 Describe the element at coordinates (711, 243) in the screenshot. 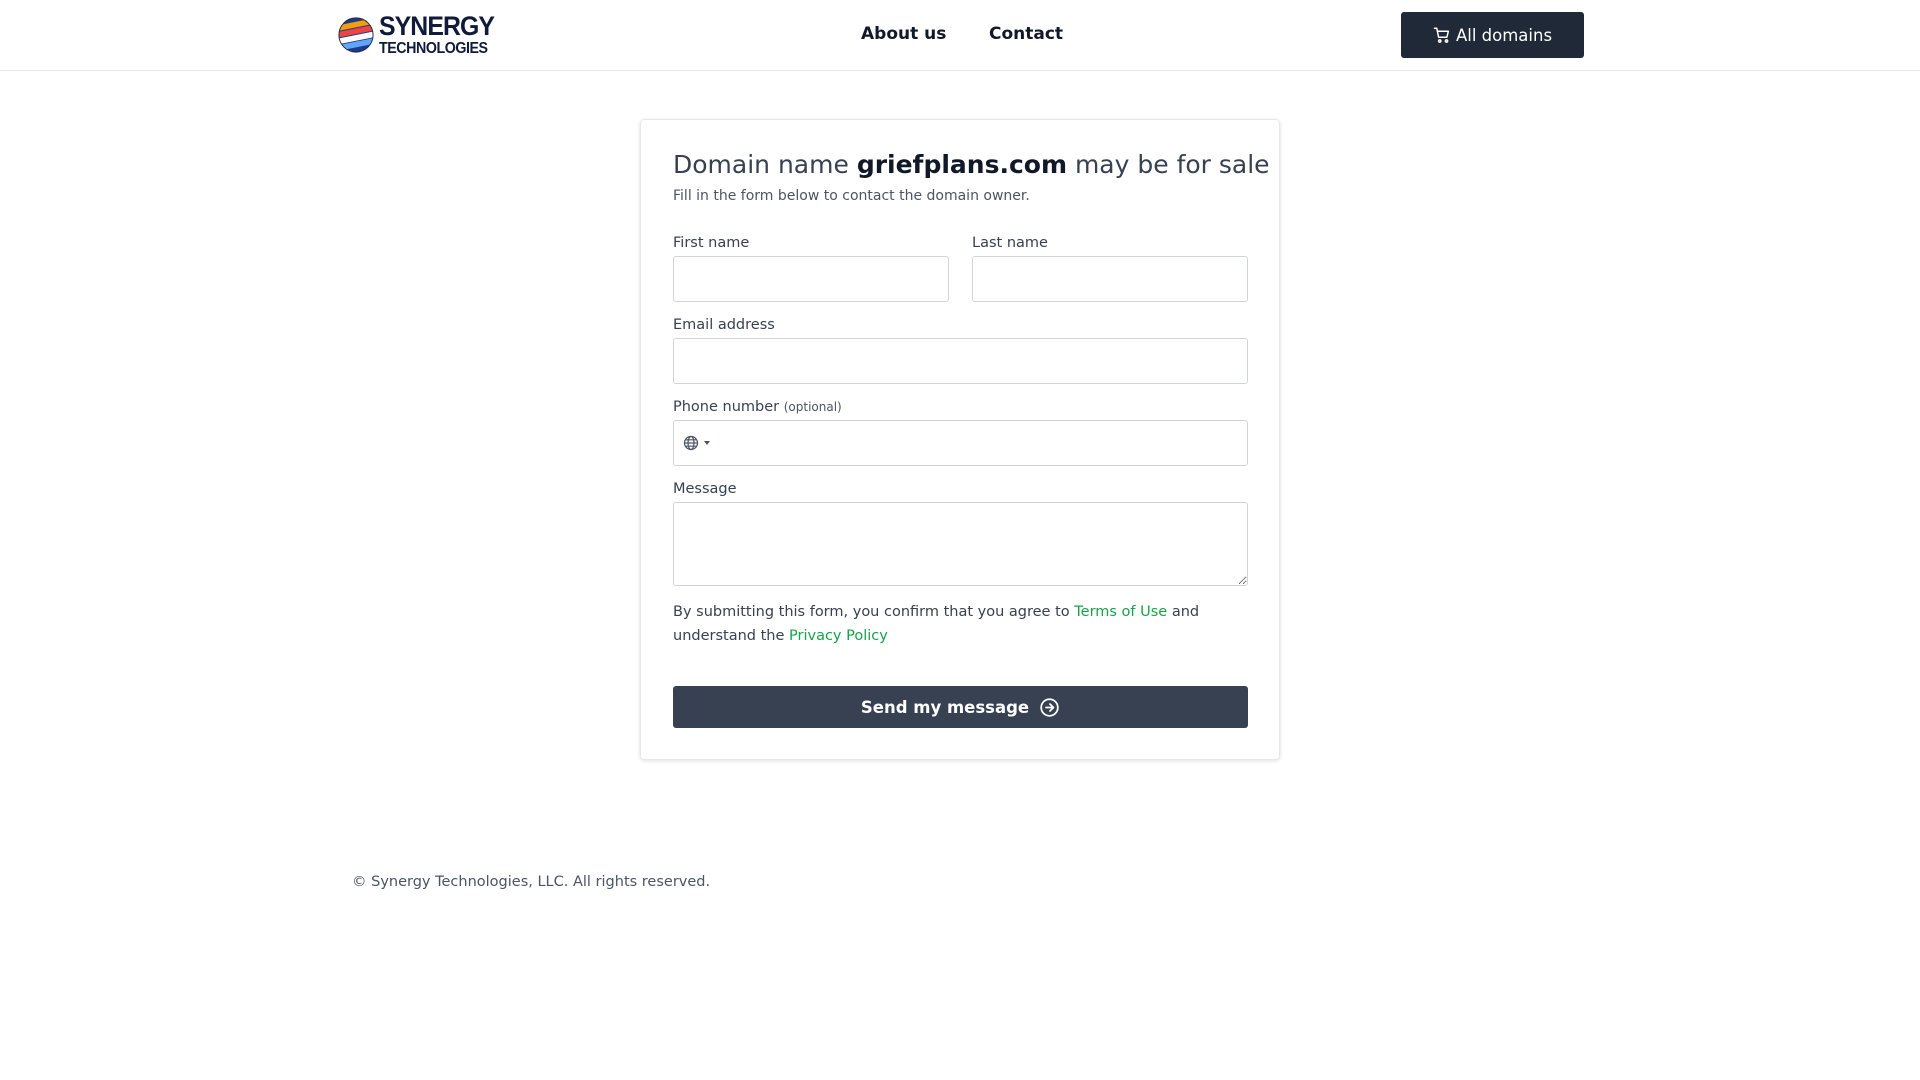

I see `first-name-label: First name` at that location.